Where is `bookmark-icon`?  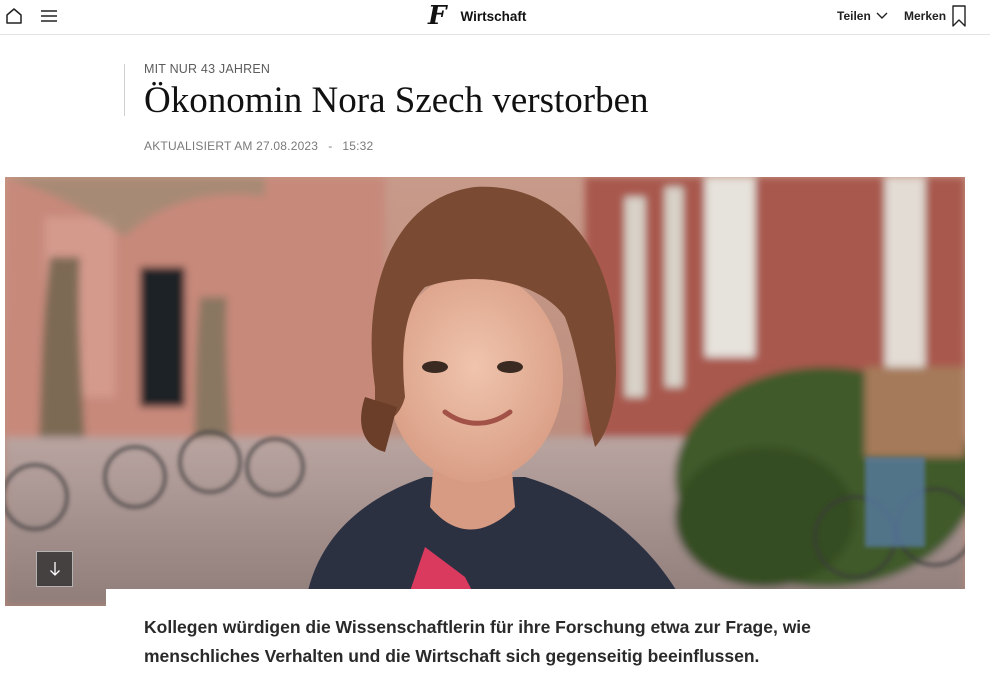
bookmark-icon is located at coordinates (959, 16).